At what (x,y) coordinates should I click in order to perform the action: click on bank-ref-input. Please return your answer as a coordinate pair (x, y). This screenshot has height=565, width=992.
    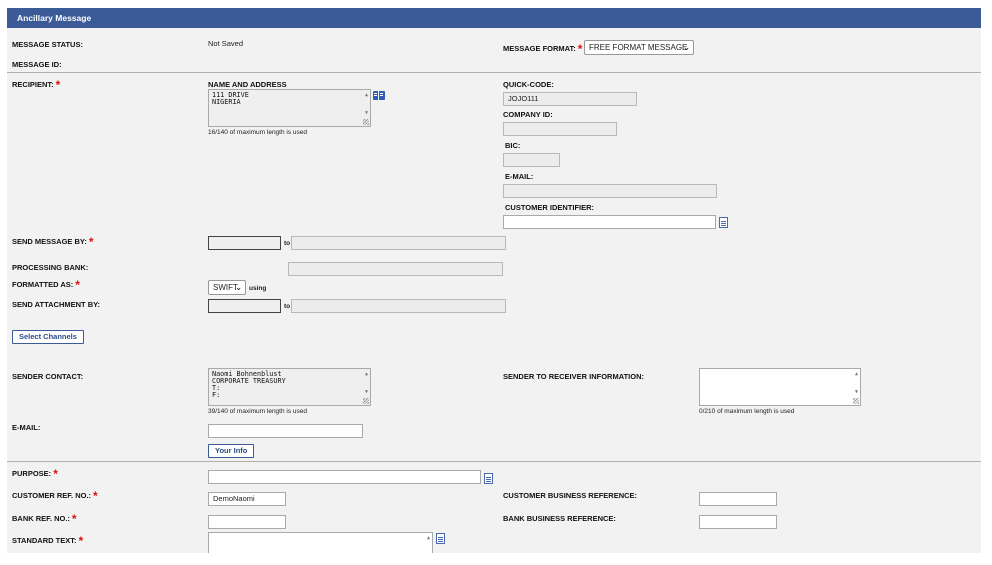
    Looking at the image, I should click on (247, 522).